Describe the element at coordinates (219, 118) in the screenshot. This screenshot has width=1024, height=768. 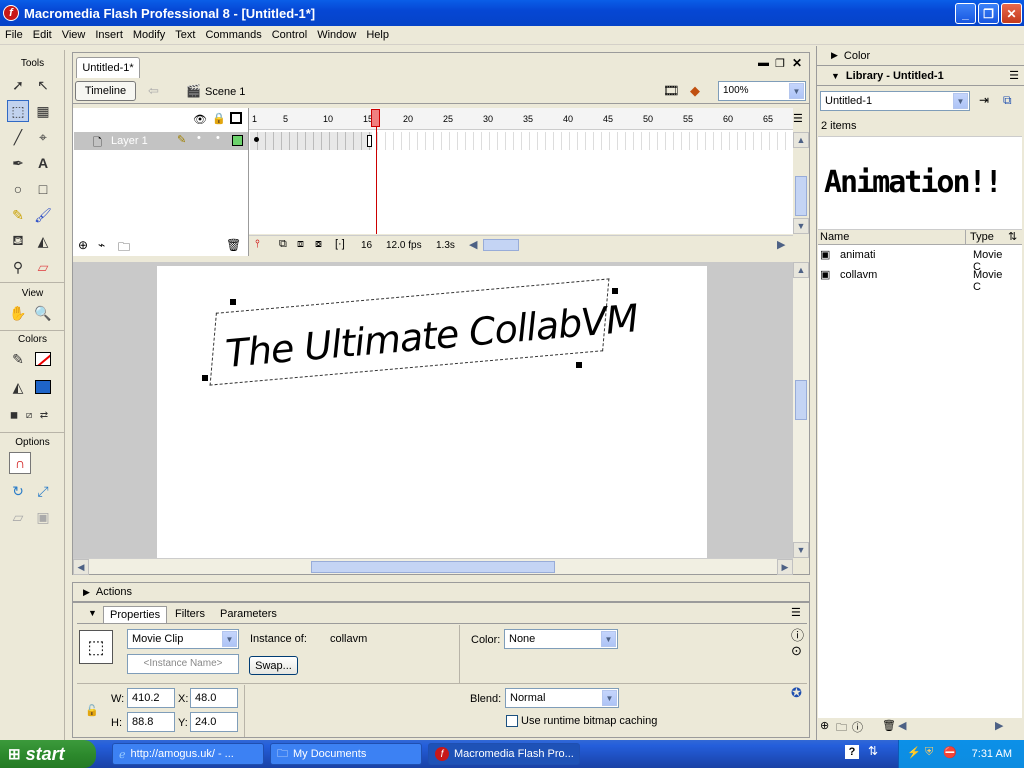
I see `lock-icon: 🔒` at that location.